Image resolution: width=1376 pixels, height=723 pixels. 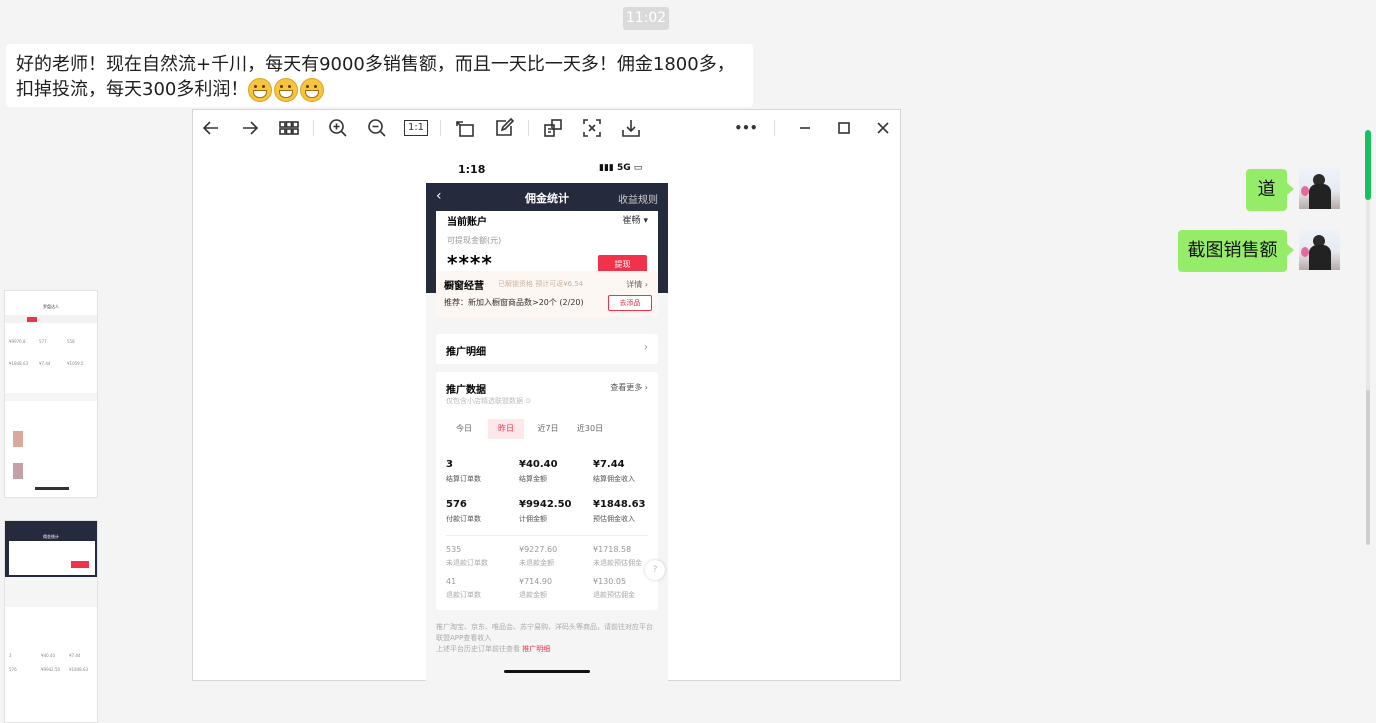 What do you see at coordinates (614, 479) in the screenshot?
I see `stat-label: 结算佣金收入` at bounding box center [614, 479].